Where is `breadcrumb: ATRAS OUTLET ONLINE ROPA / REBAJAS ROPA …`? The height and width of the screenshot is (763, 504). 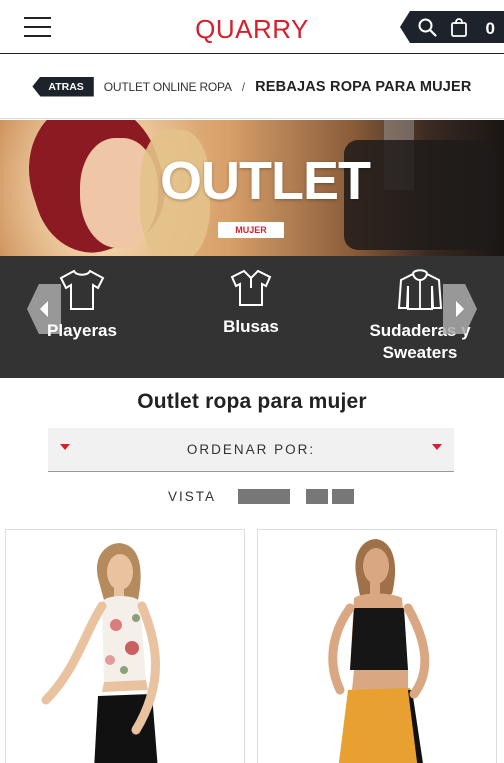 breadcrumb: ATRAS OUTLET ONLINE ROPA / REBAJAS ROPA … is located at coordinates (252, 87).